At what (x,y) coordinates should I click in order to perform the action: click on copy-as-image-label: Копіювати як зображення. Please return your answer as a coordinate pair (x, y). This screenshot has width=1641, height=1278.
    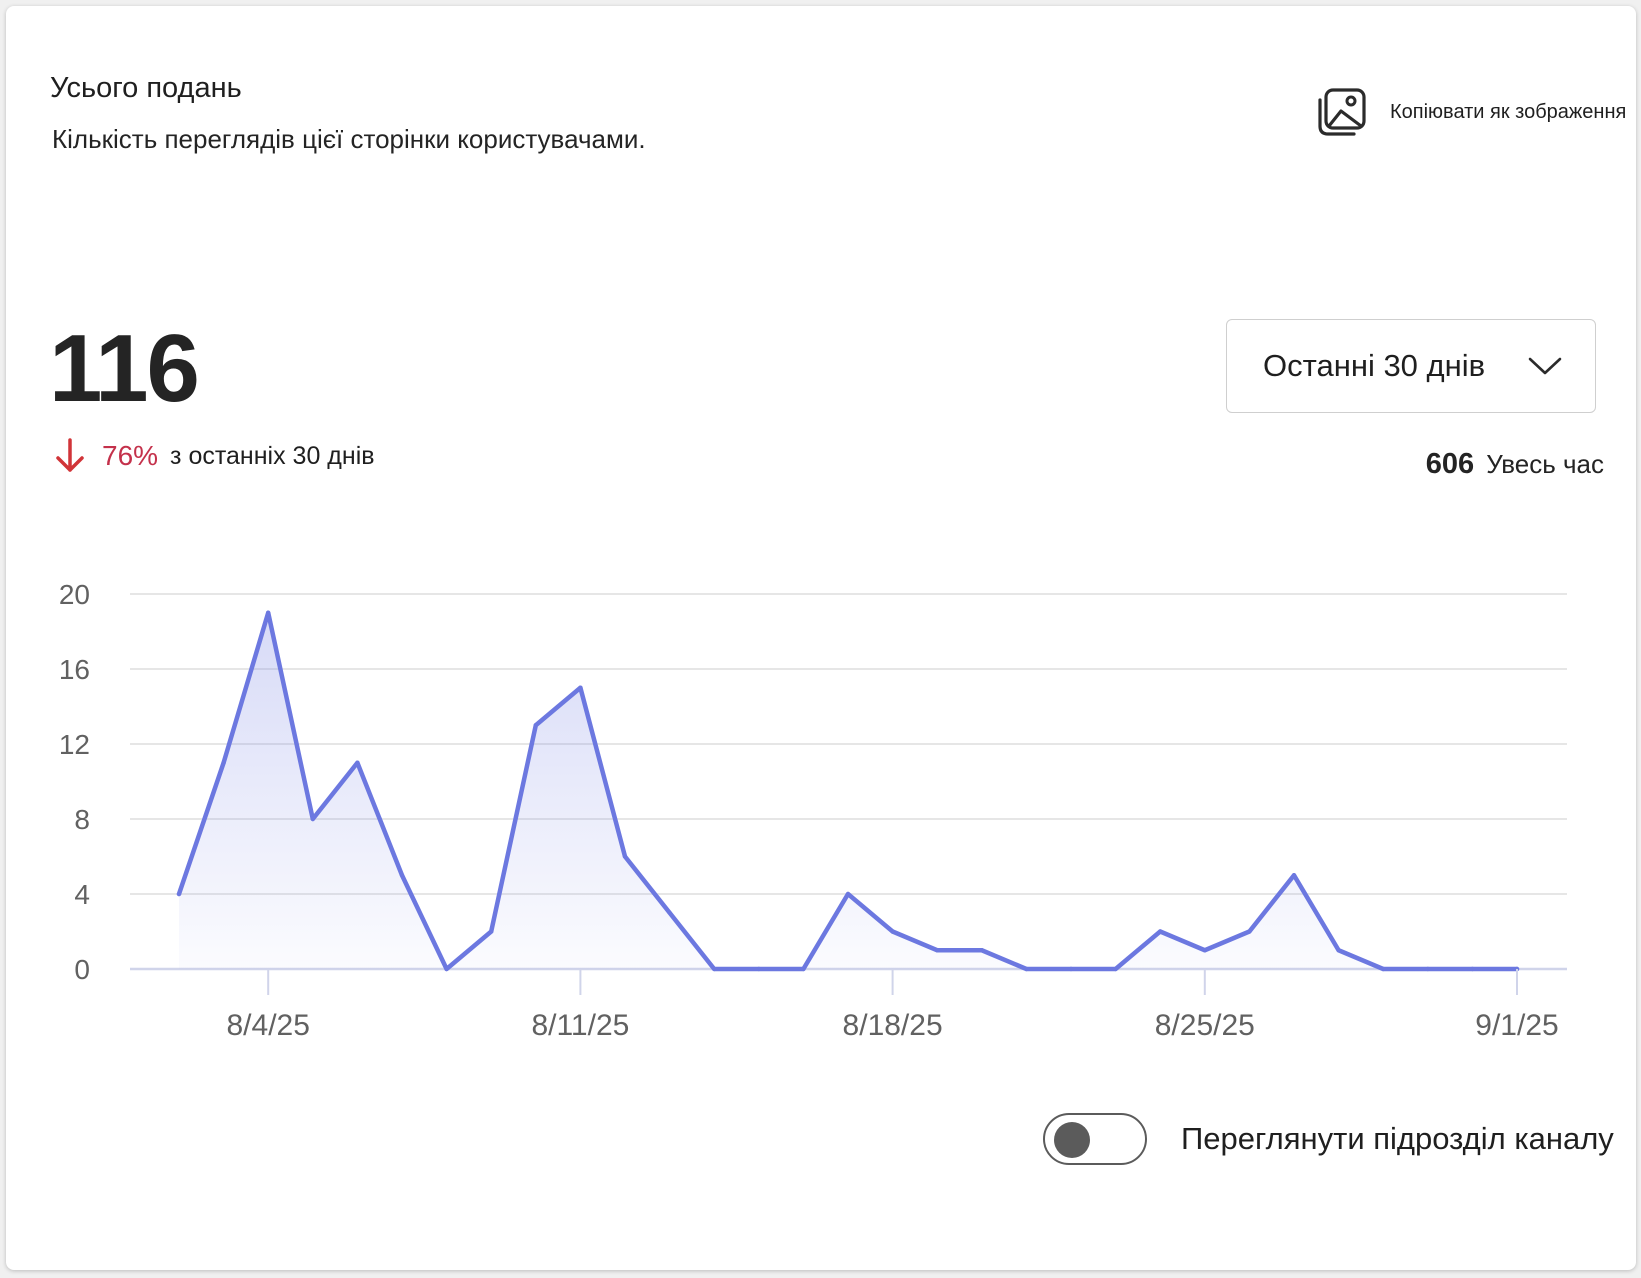
    Looking at the image, I should click on (1508, 111).